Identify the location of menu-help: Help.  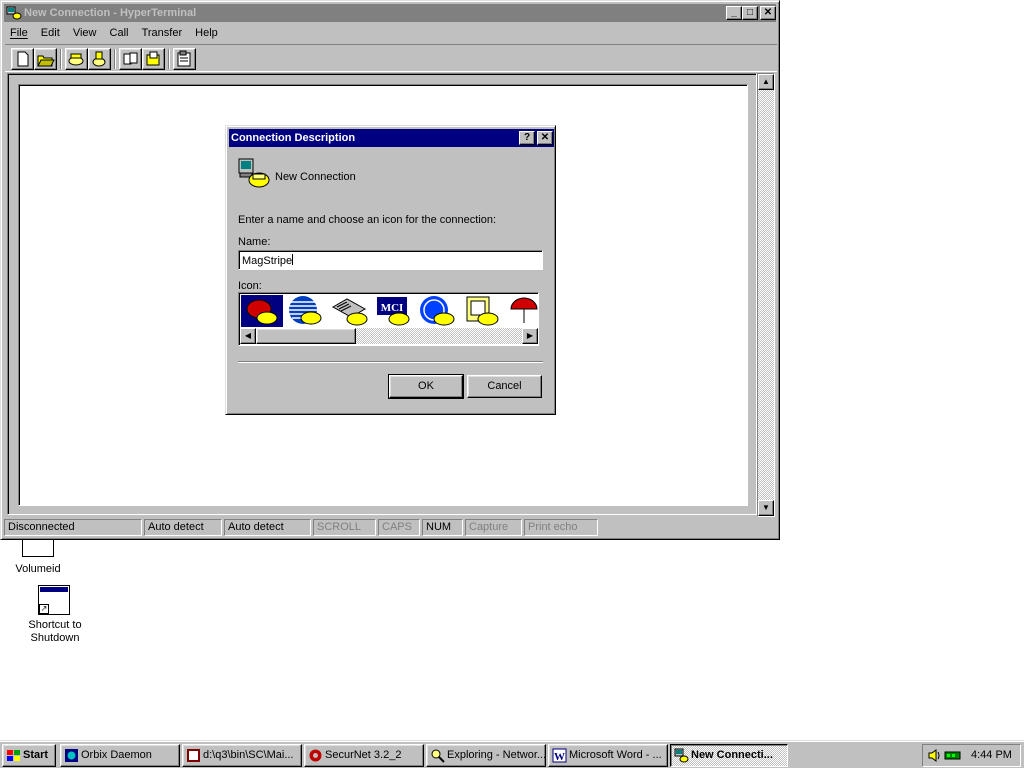
(206, 33).